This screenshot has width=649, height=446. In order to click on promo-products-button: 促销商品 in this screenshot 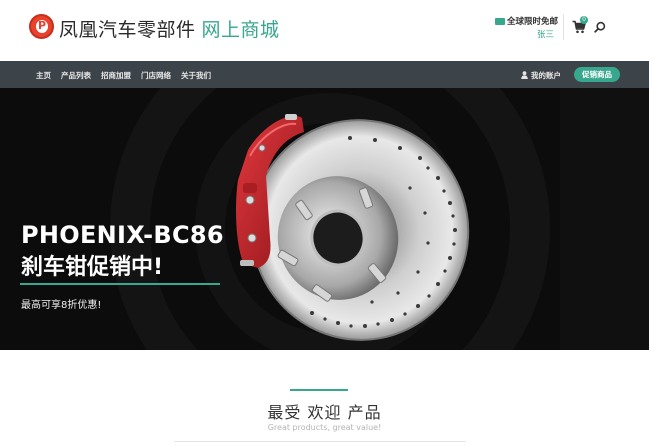, I will do `click(597, 74)`.